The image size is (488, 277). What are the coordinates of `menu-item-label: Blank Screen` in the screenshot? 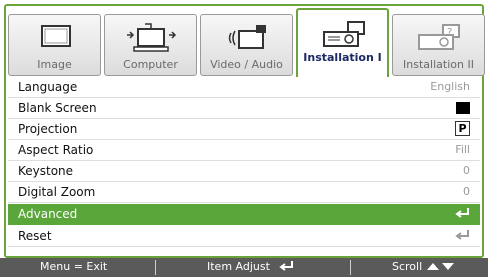 It's located at (57, 108).